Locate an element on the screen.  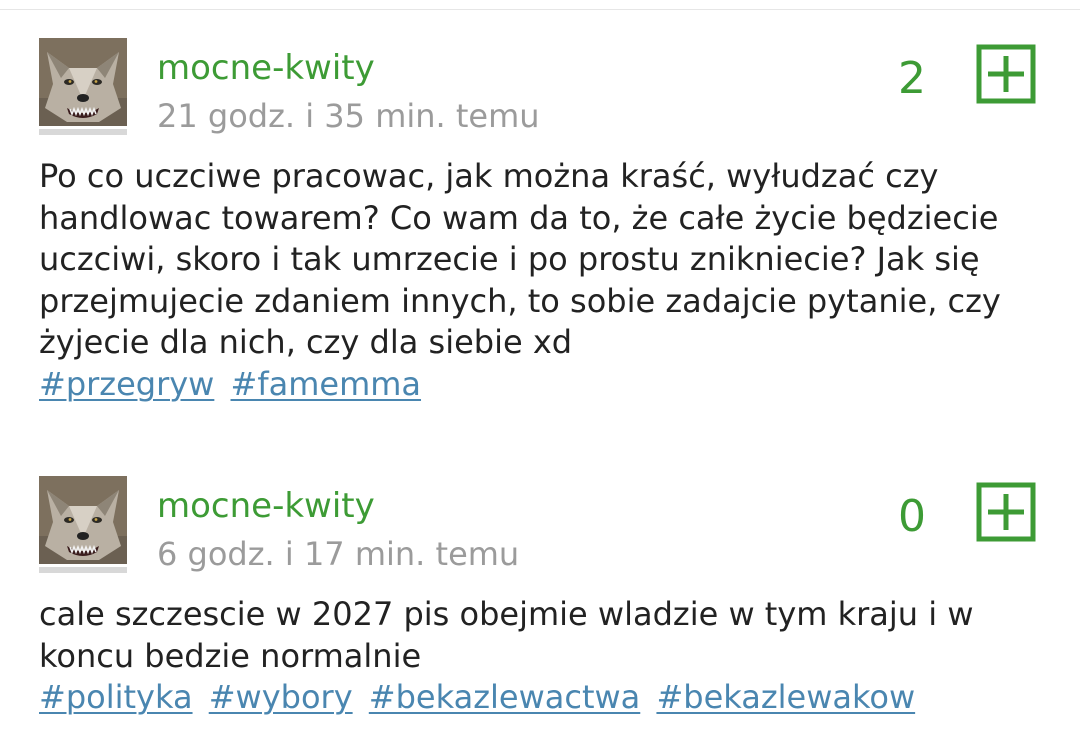
post-timestamp: 21 godz. i 35 min. temu is located at coordinates (348, 116).